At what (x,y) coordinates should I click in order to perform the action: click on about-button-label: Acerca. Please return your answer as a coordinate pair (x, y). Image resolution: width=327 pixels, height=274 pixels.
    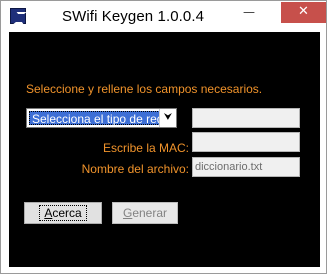
    Looking at the image, I should click on (63, 213).